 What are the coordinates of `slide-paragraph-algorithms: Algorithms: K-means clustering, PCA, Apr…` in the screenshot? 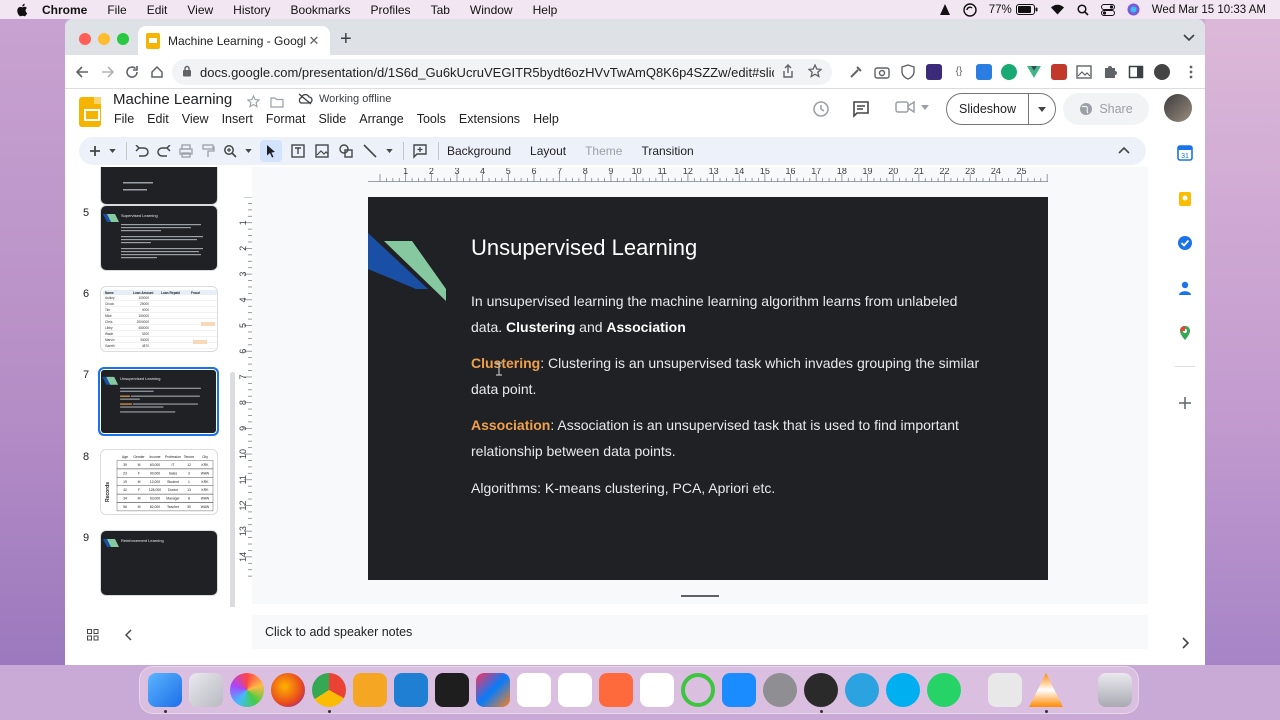 It's located at (731, 489).